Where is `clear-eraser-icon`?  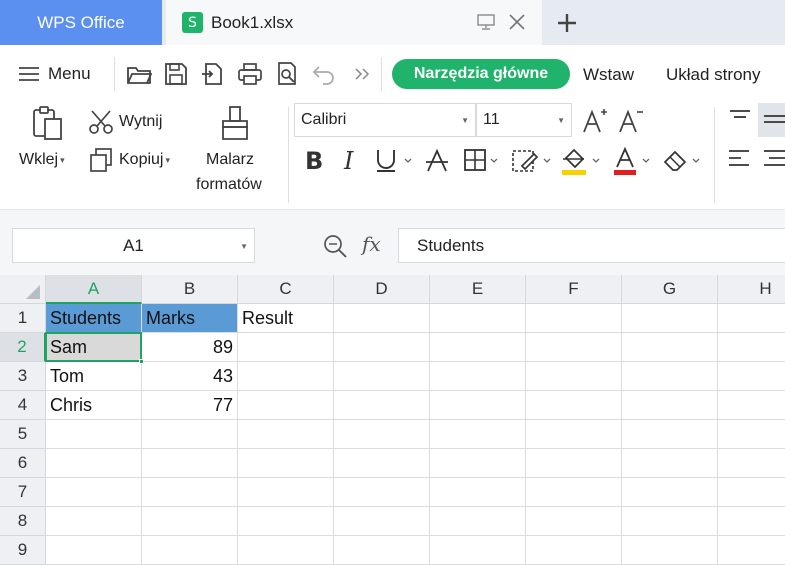 clear-eraser-icon is located at coordinates (683, 160).